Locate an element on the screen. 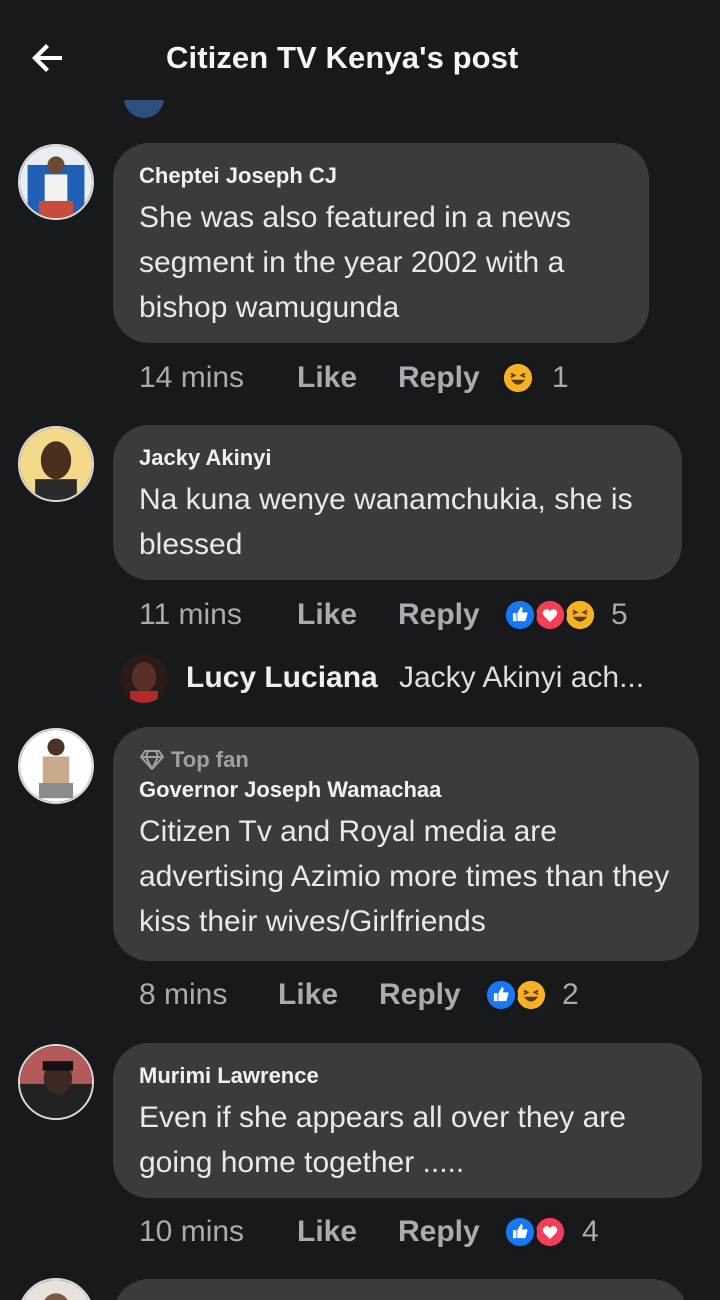  reaction-count: 5 is located at coordinates (619, 614).